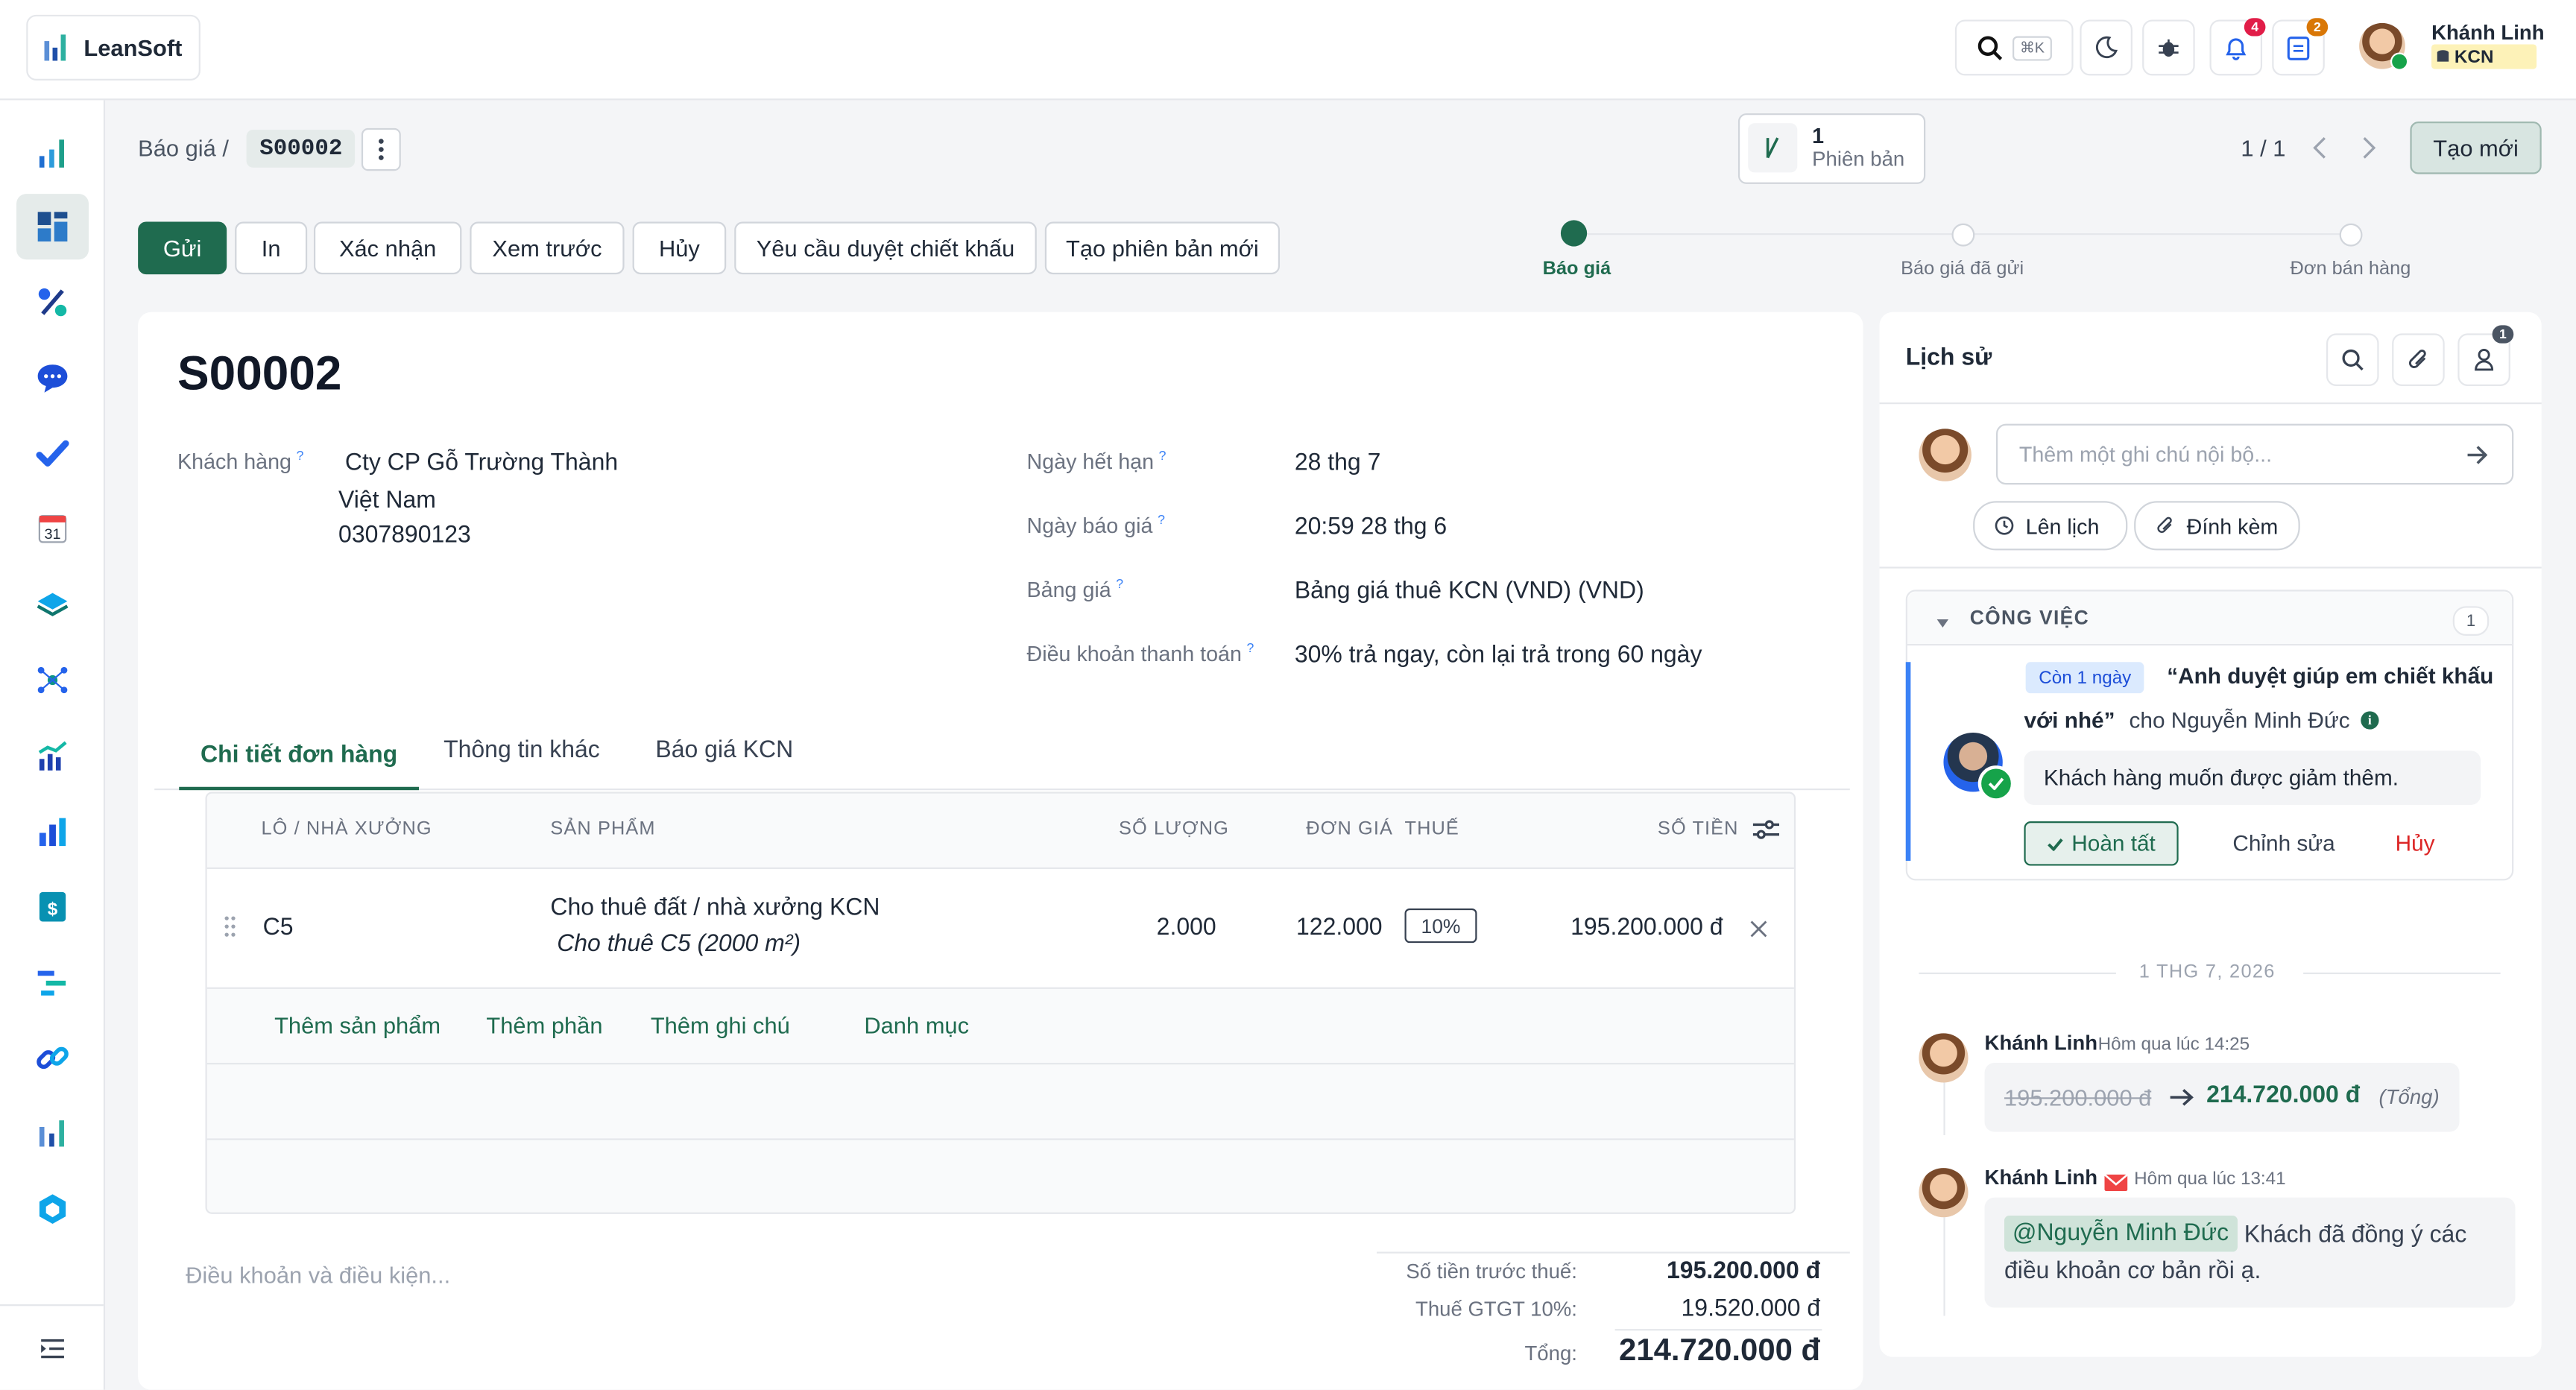  Describe the element at coordinates (724, 751) in the screenshot. I see `tab-kcn-quote: Báo giá KCN` at that location.